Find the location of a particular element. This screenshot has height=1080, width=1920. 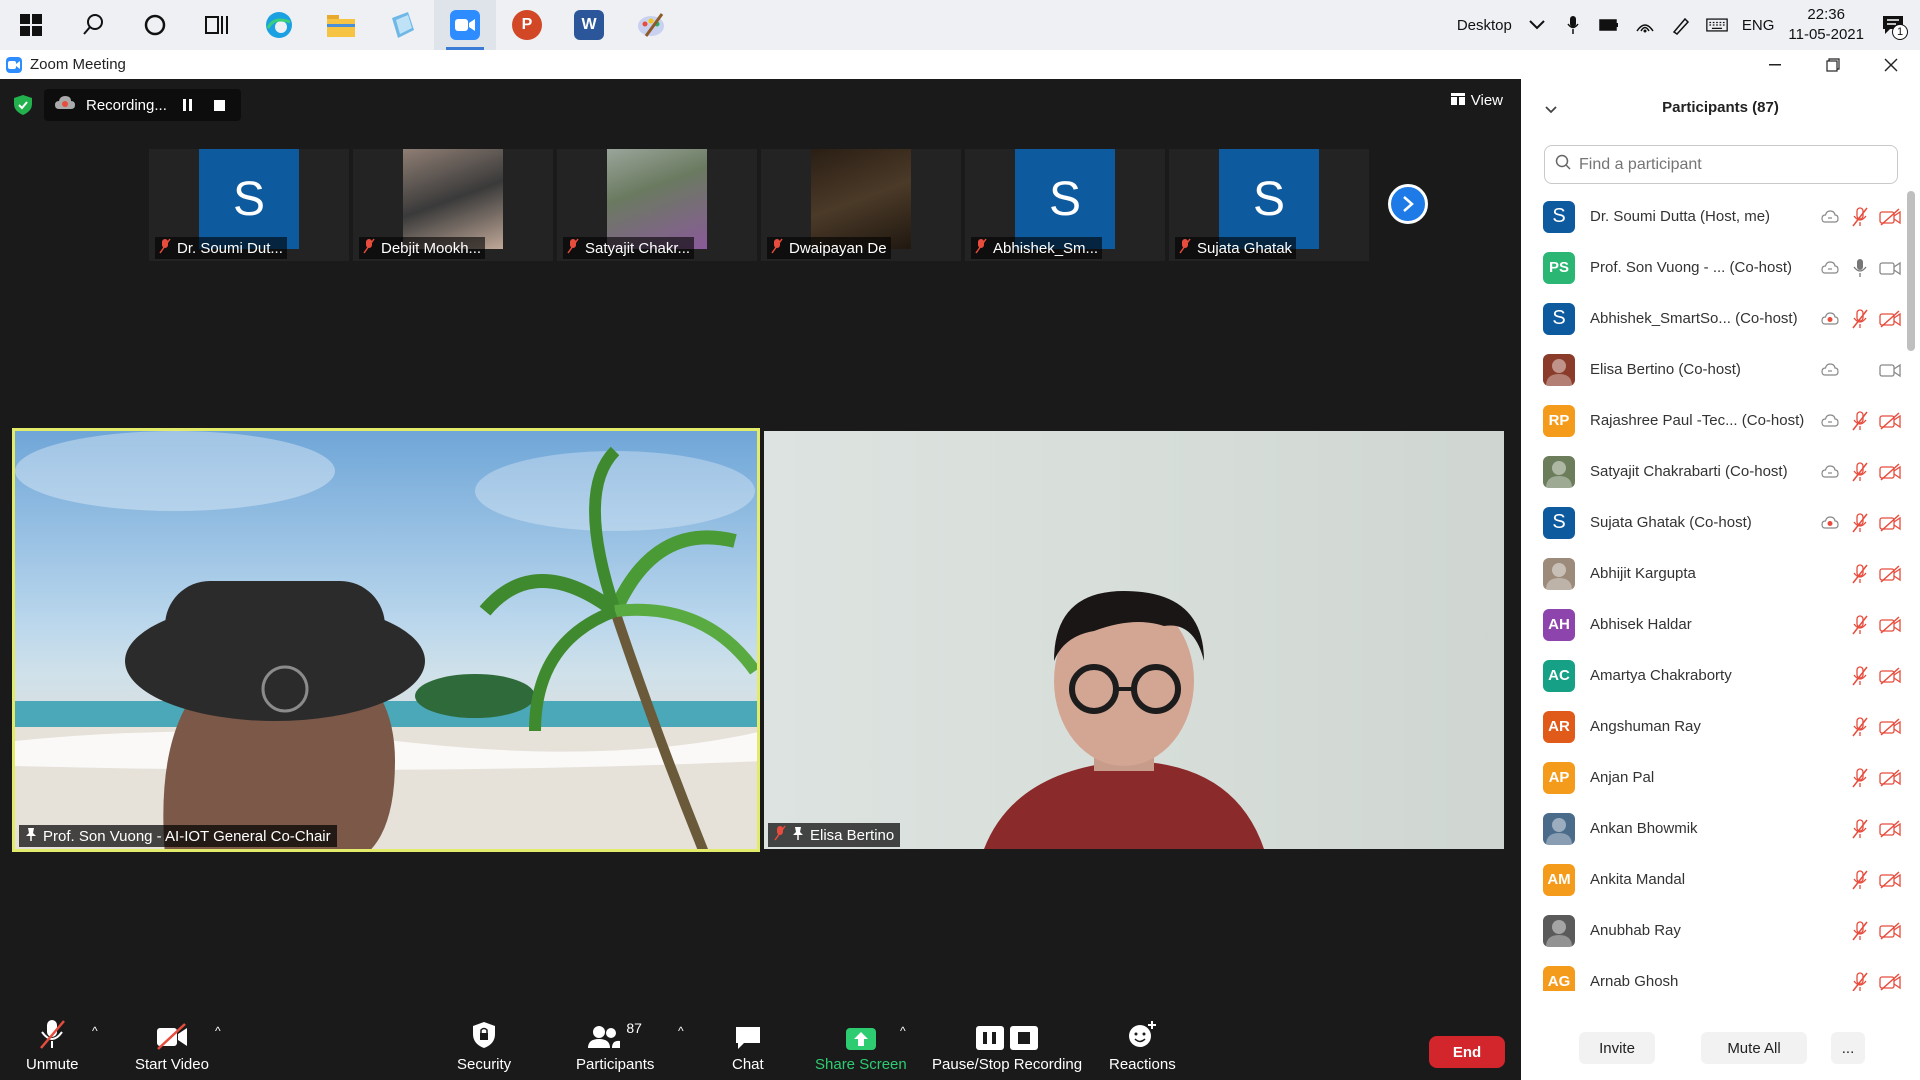

participant-row: S Dr. Soumi Dutta (Host, me) is located at coordinates (1711, 216).